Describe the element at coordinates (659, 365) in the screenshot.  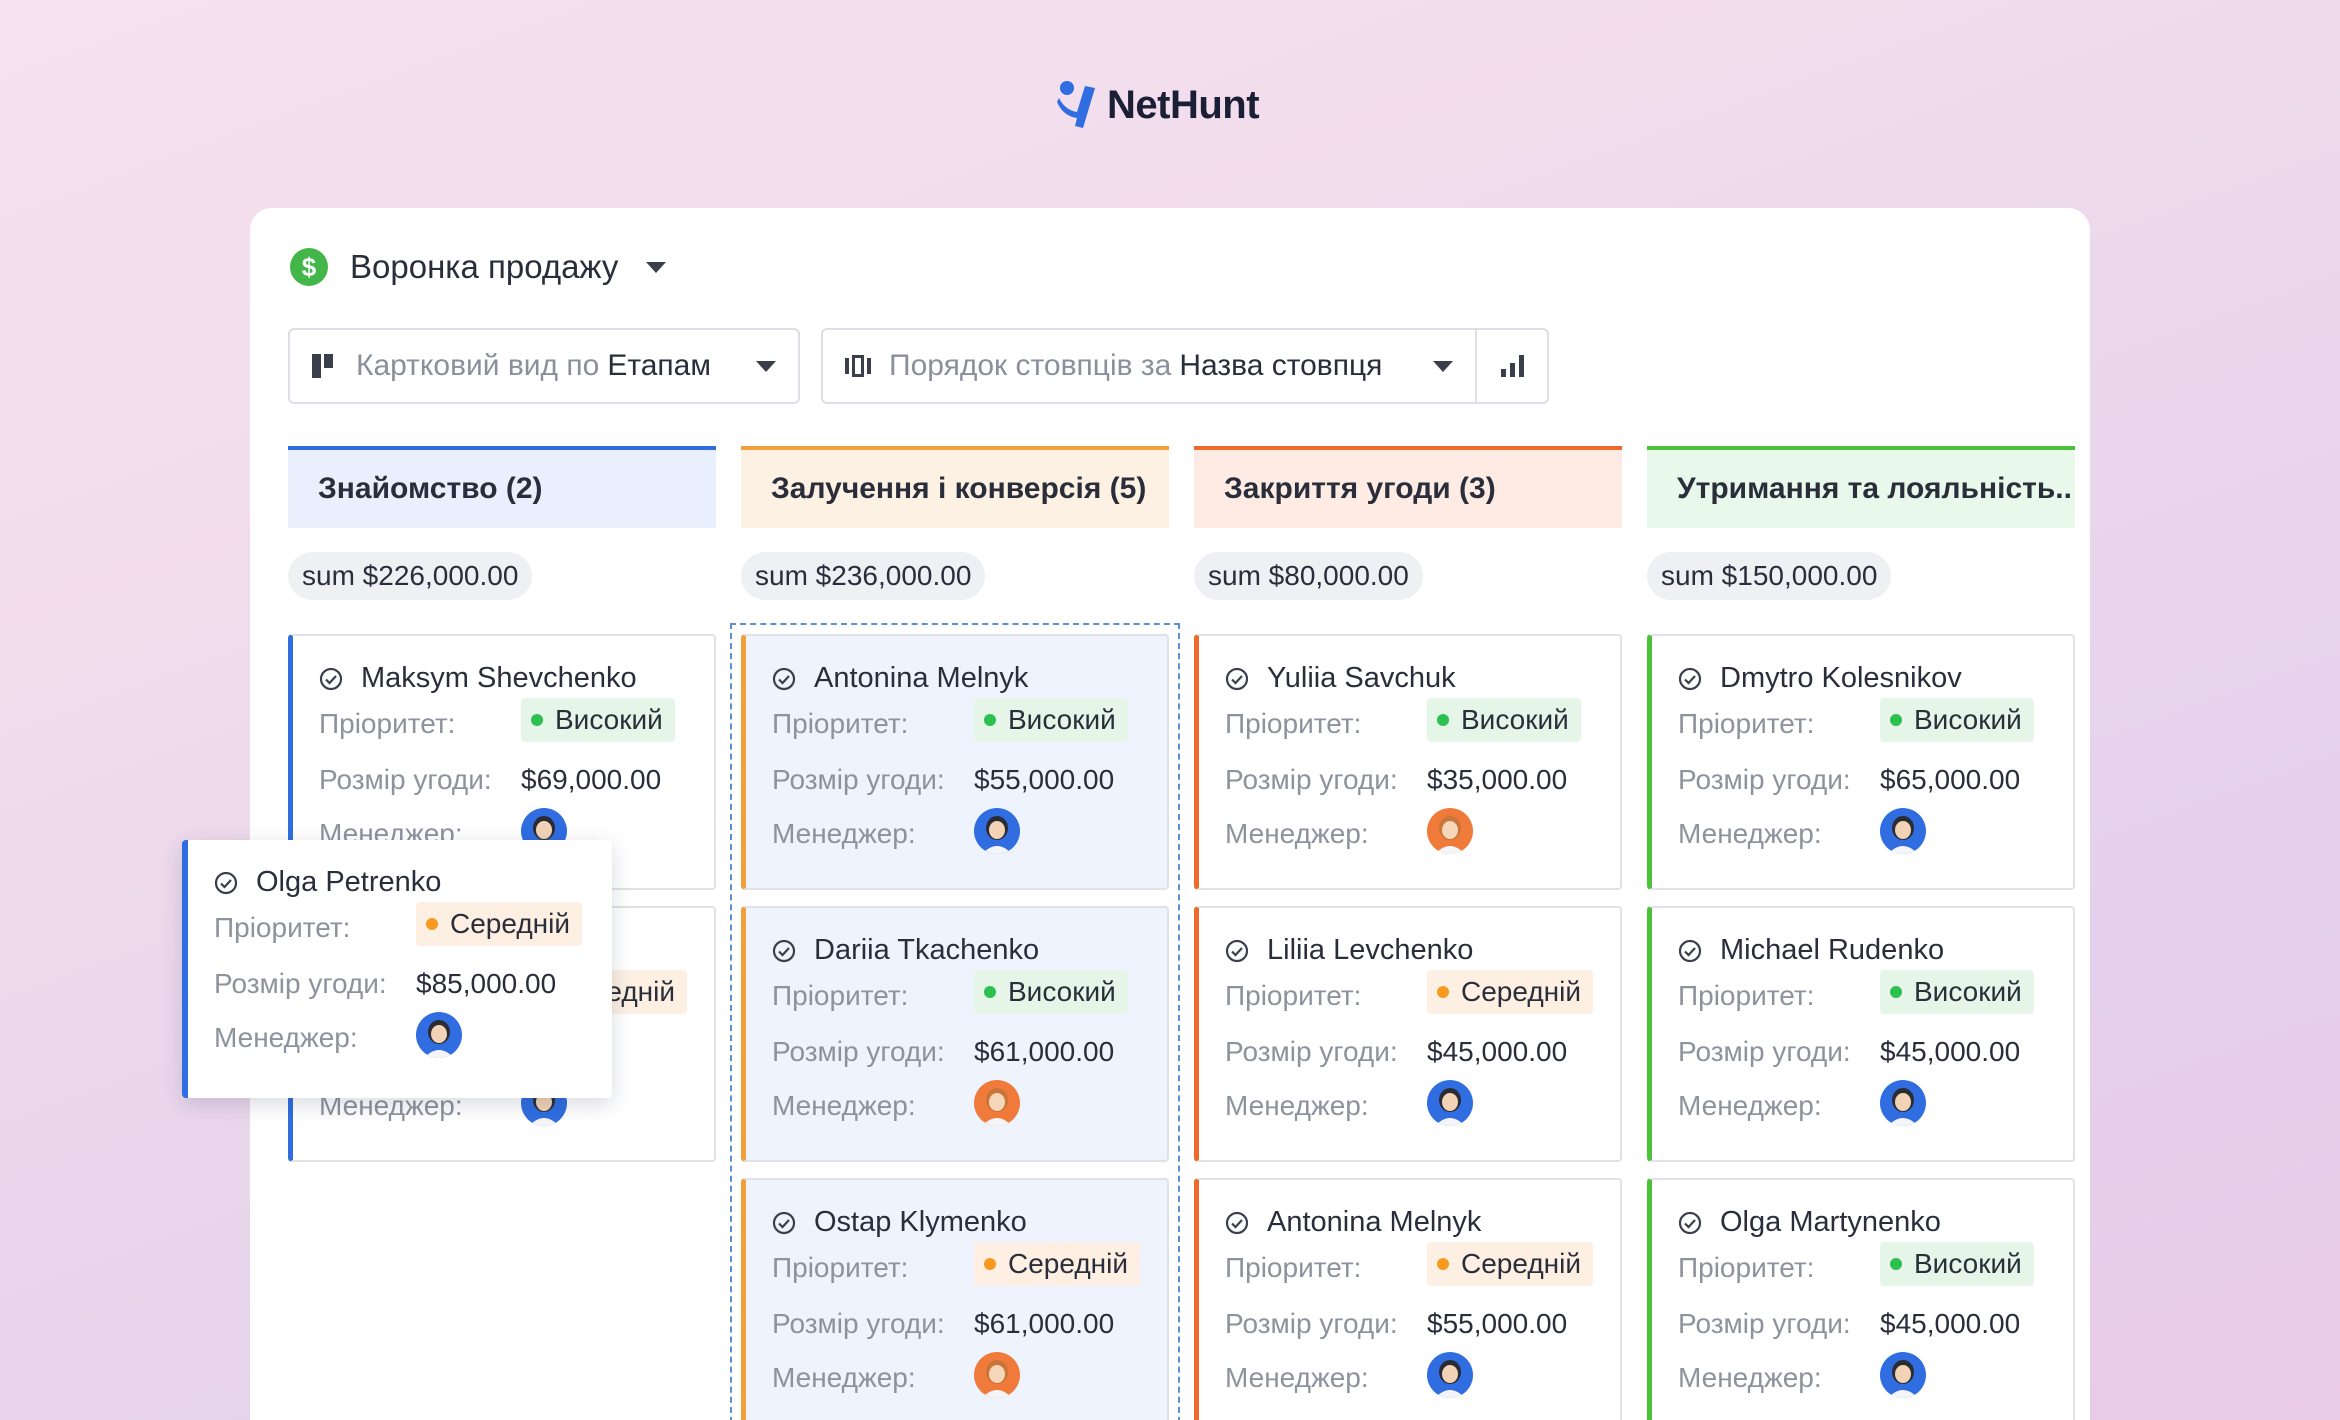
I see `view-mode-value: Етапам` at that location.